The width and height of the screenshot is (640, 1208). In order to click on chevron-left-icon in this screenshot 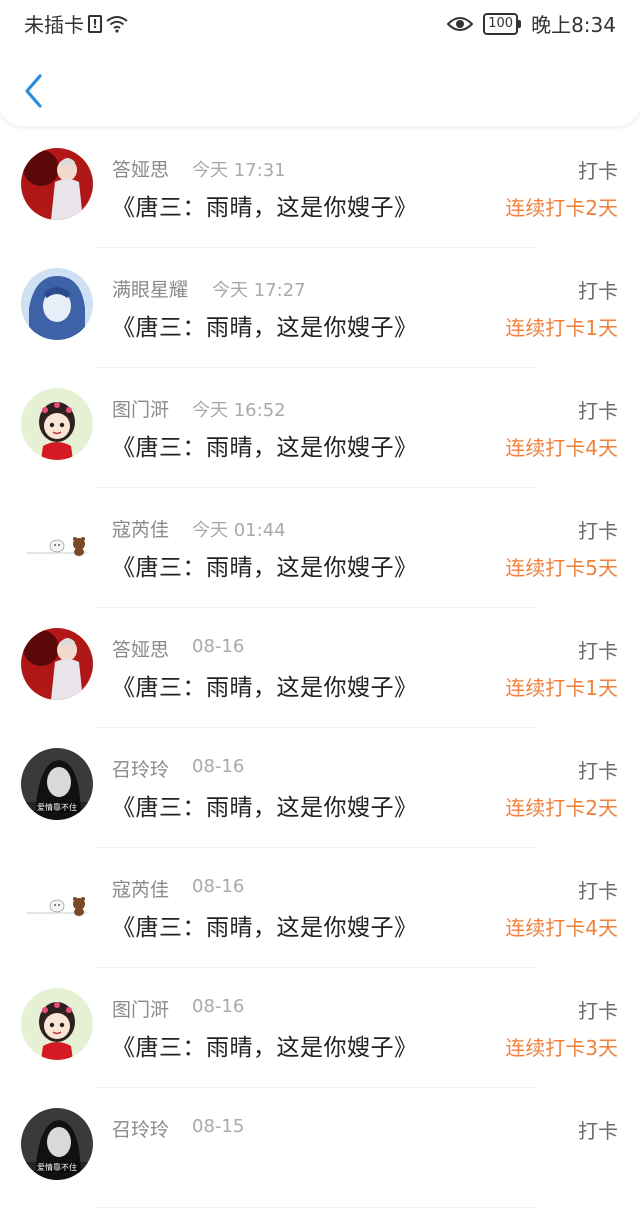, I will do `click(34, 91)`.